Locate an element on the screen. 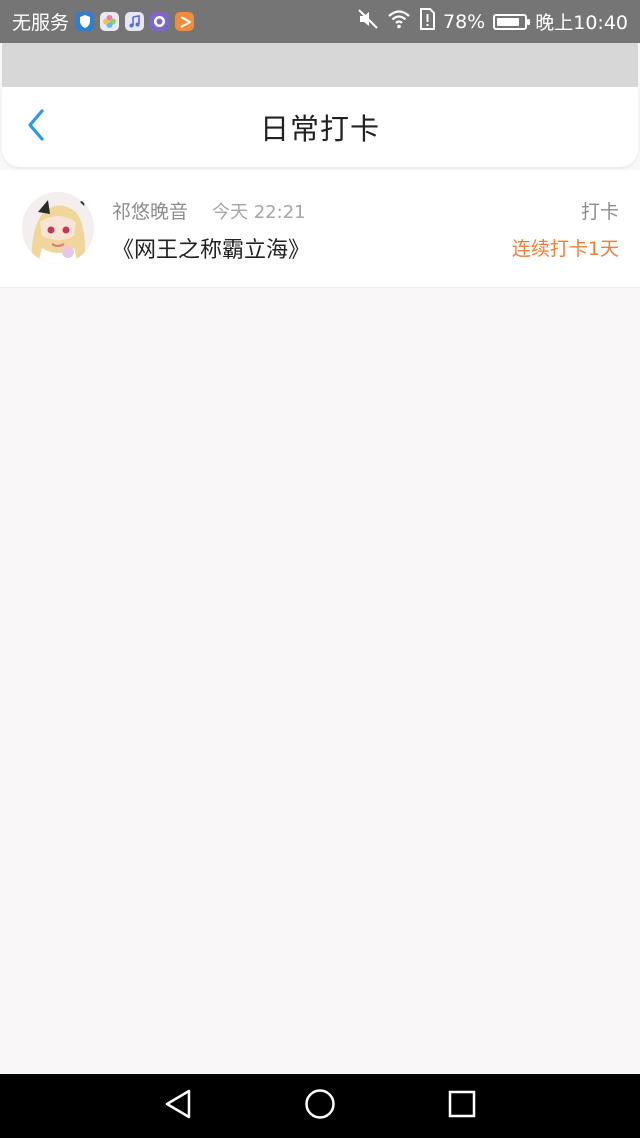  chevron-left-icon is located at coordinates (36, 127).